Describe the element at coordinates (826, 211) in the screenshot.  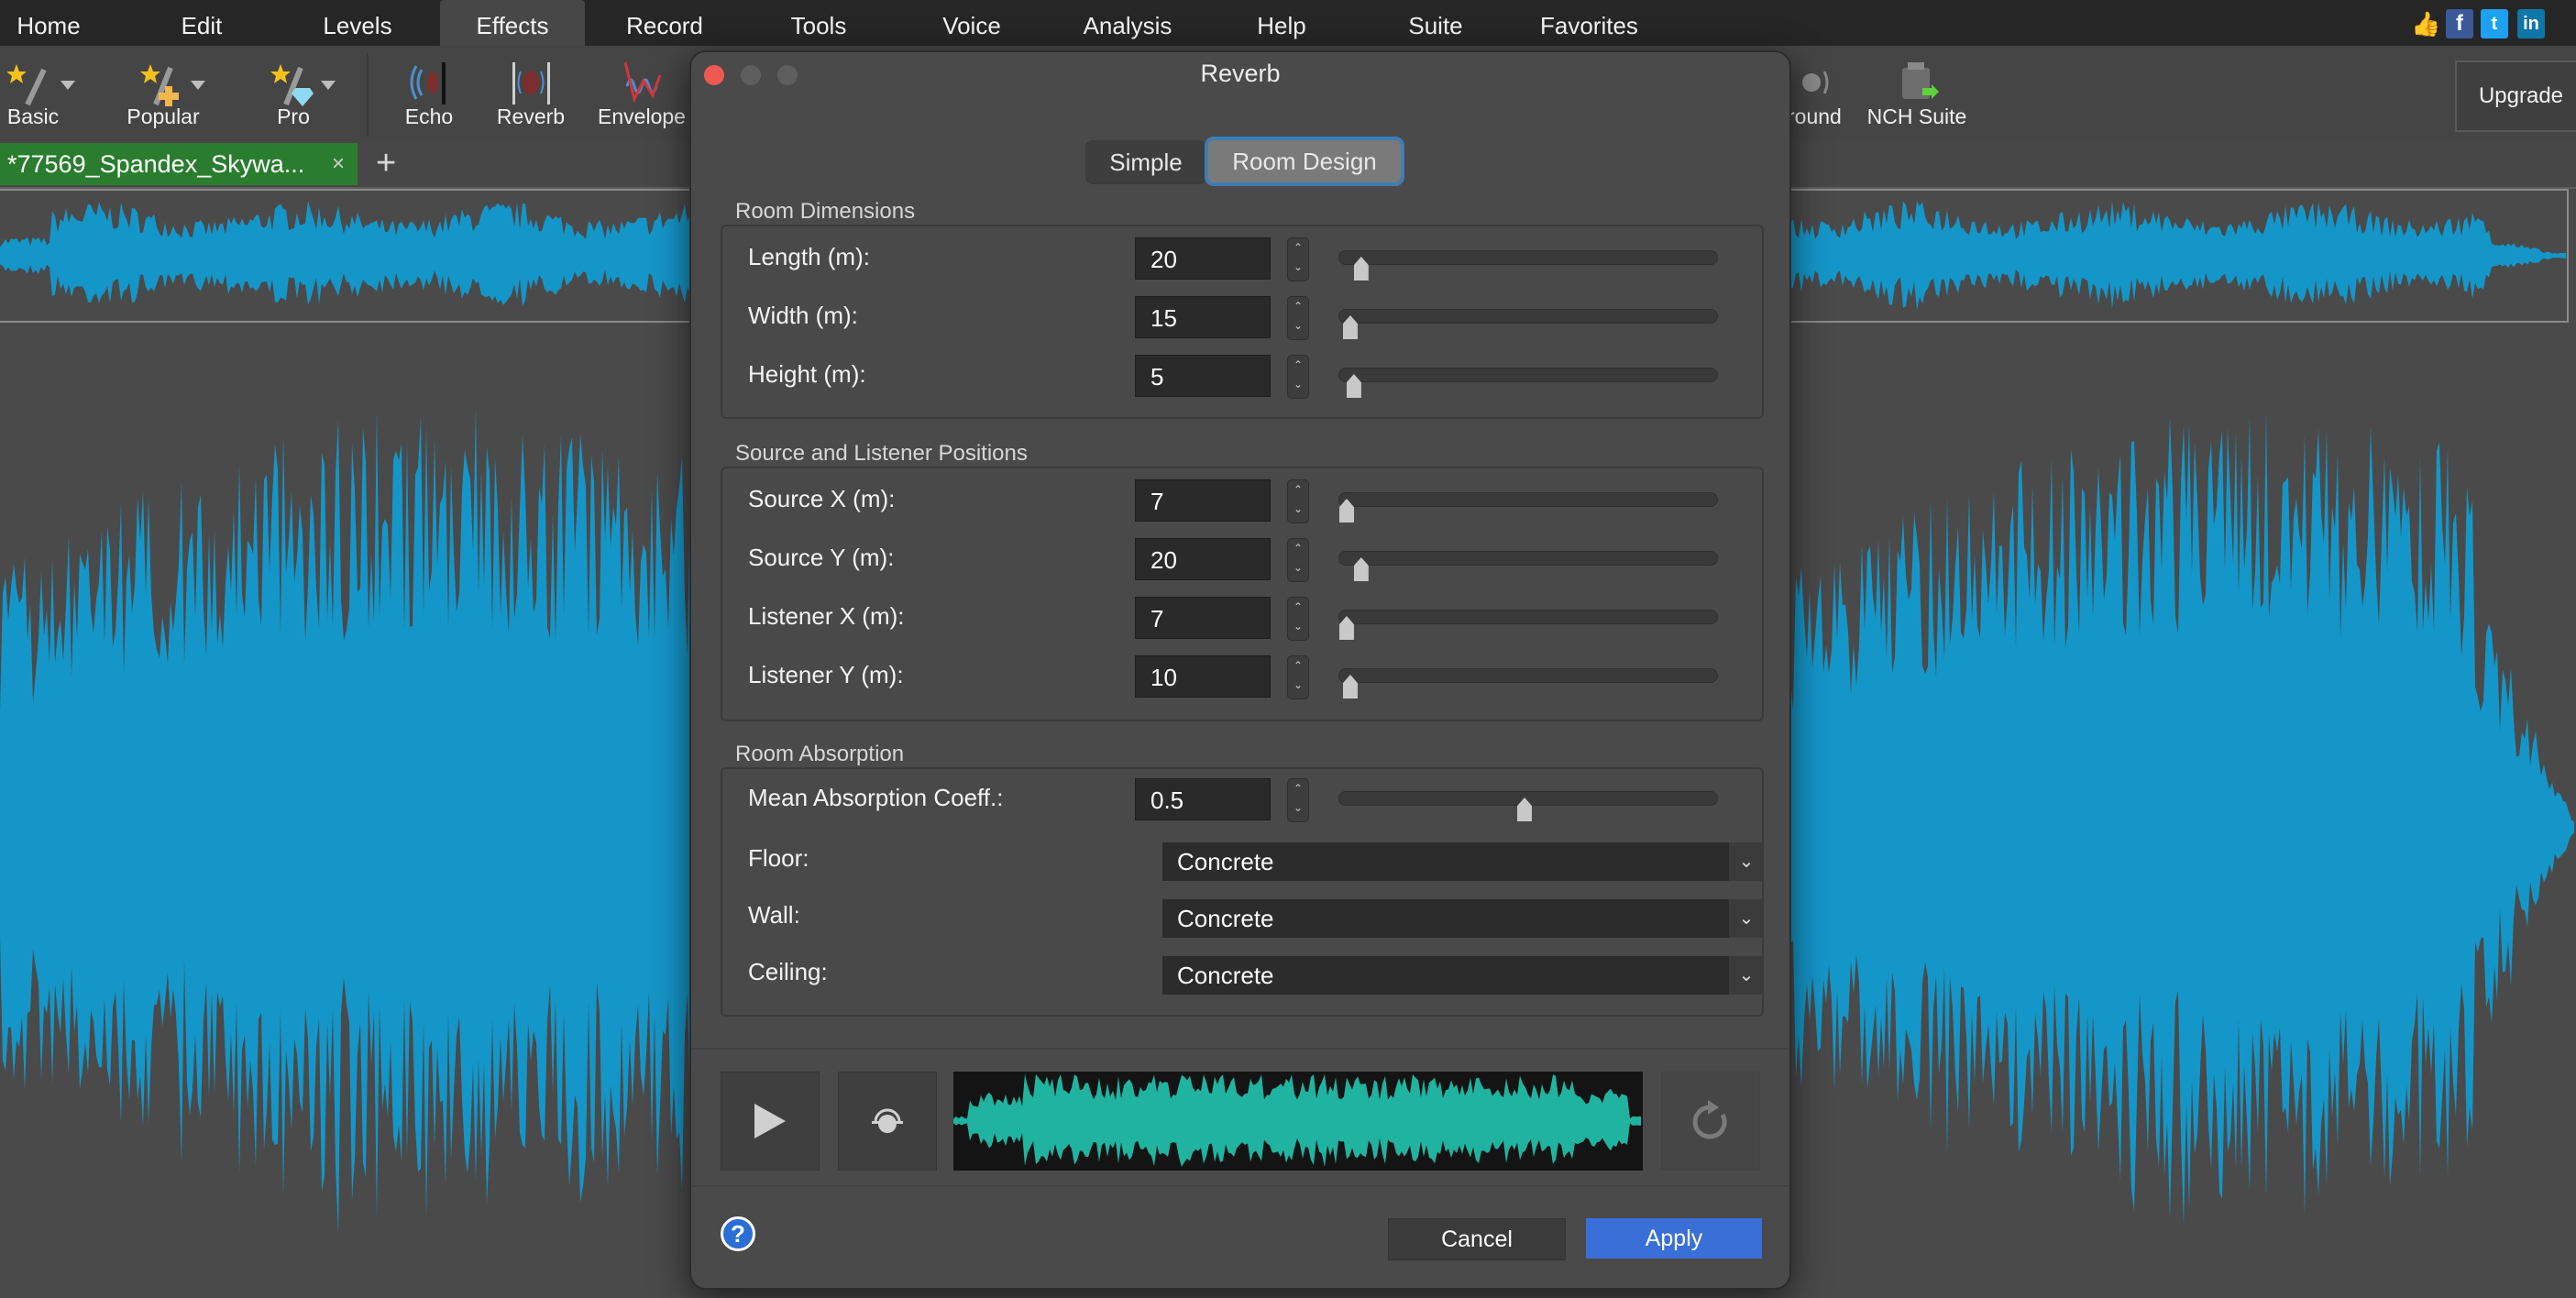
I see `group-title-room-dimensions: Room Dimensions` at that location.